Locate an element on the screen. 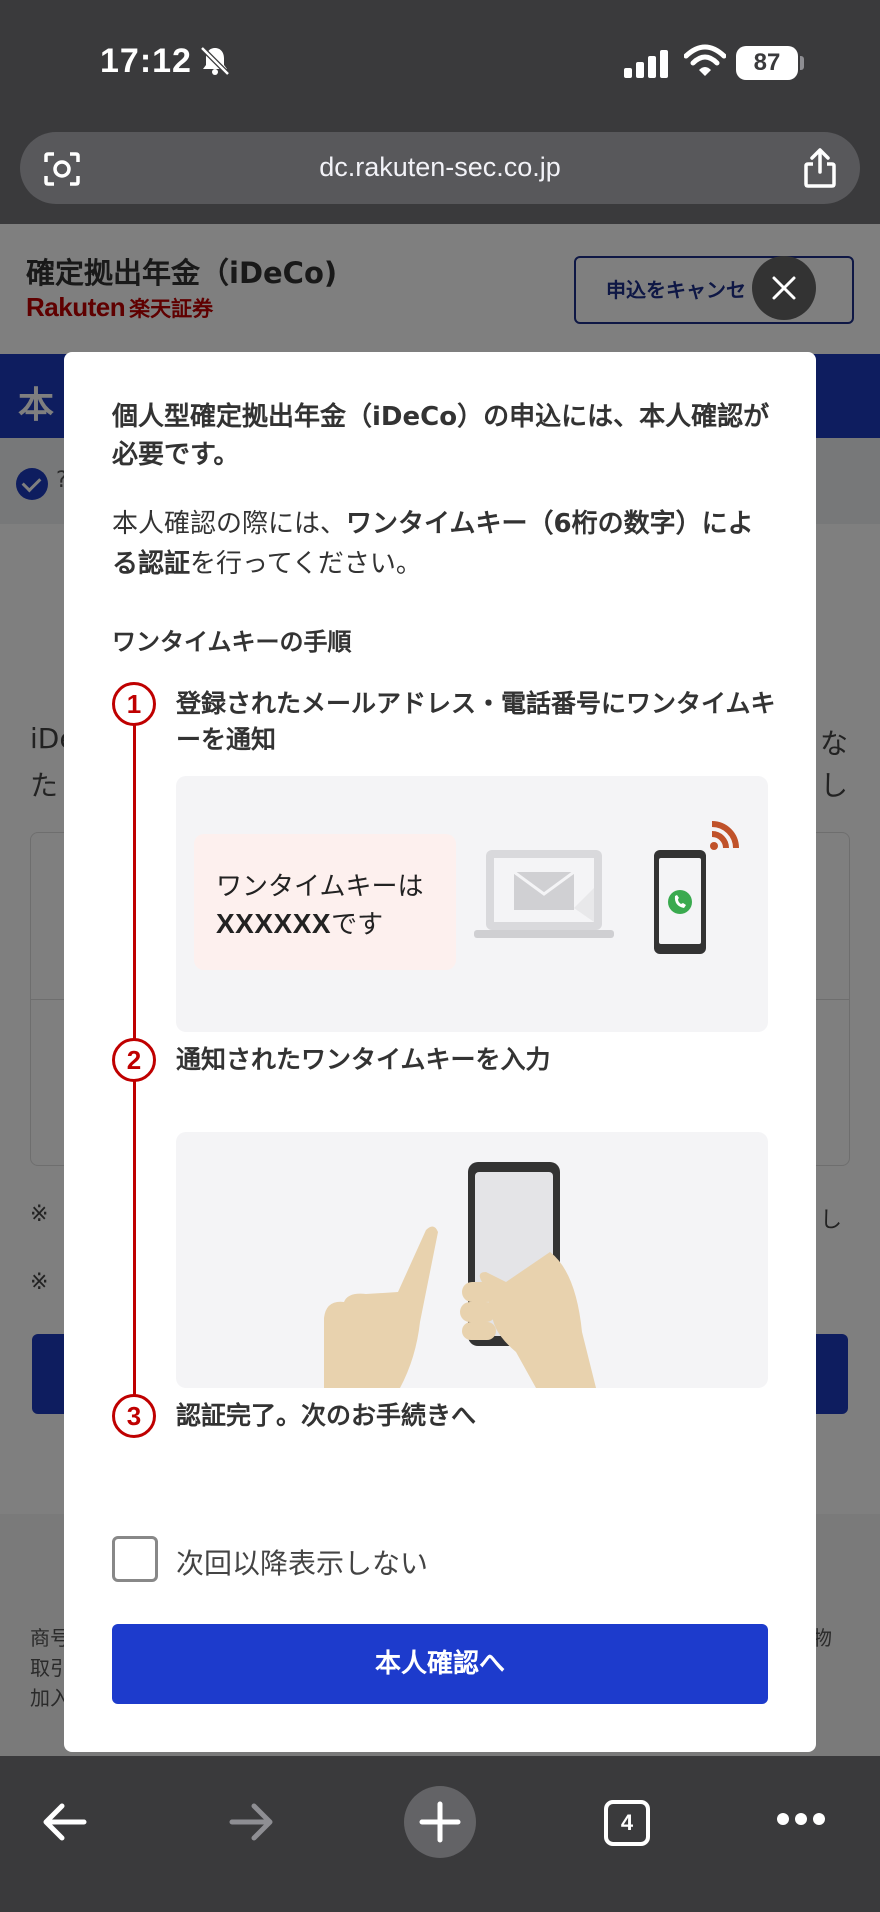 The image size is (880, 1912). otp-code: XXXXXX is located at coordinates (274, 923).